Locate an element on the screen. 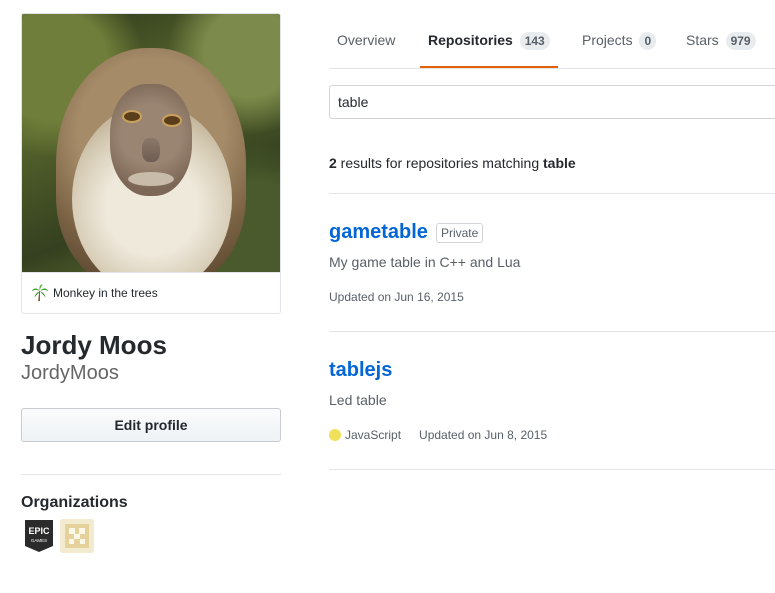 Image resolution: width=775 pixels, height=593 pixels. private-badge: Private is located at coordinates (459, 232).